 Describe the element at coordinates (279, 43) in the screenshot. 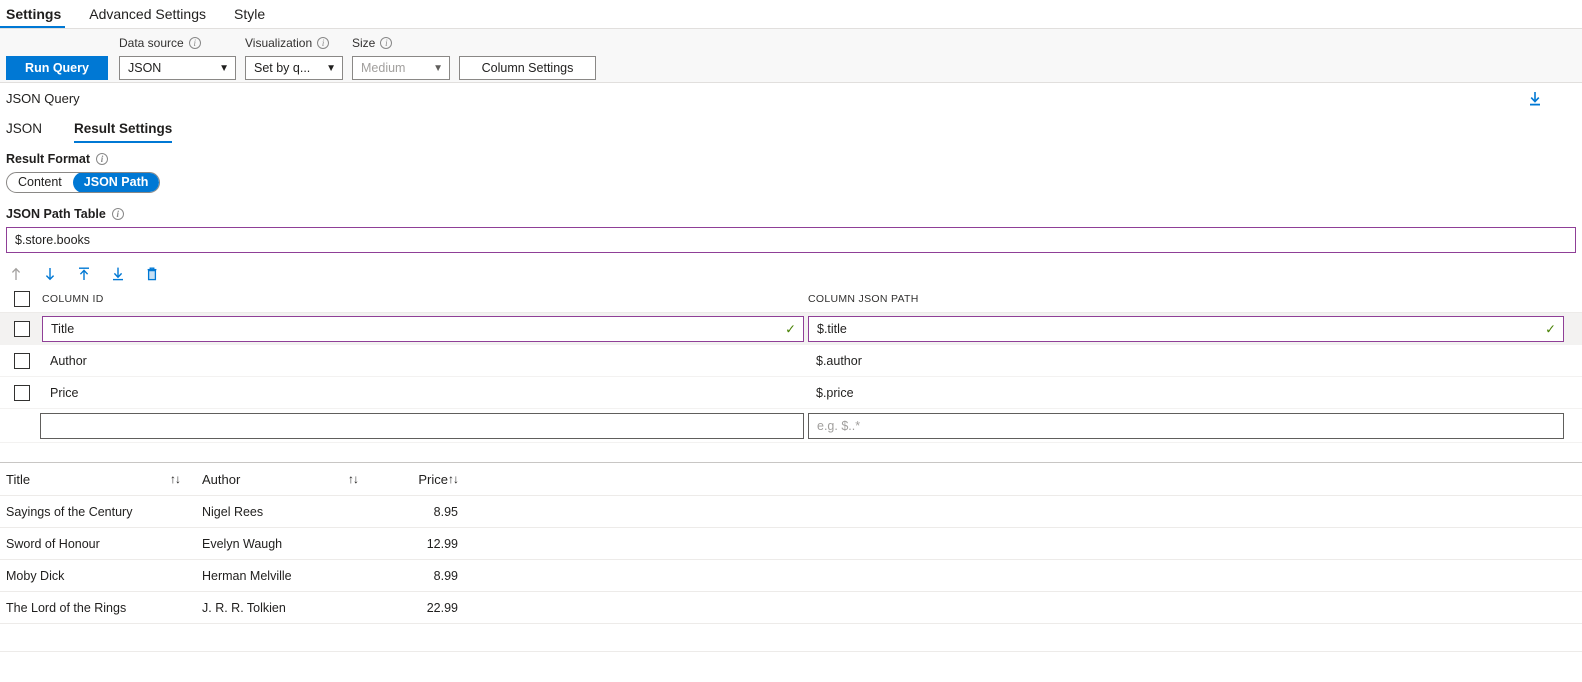

I see `visualization-label: Visualization` at that location.